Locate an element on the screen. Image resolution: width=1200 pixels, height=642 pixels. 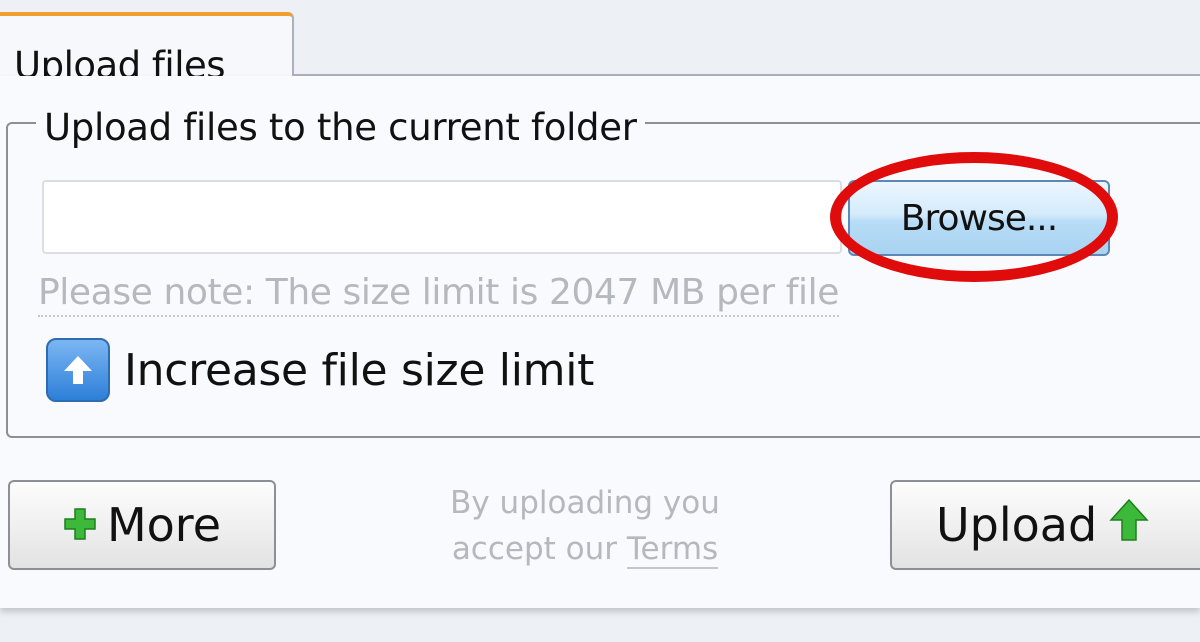
upload-button: Upload is located at coordinates (1045, 525).